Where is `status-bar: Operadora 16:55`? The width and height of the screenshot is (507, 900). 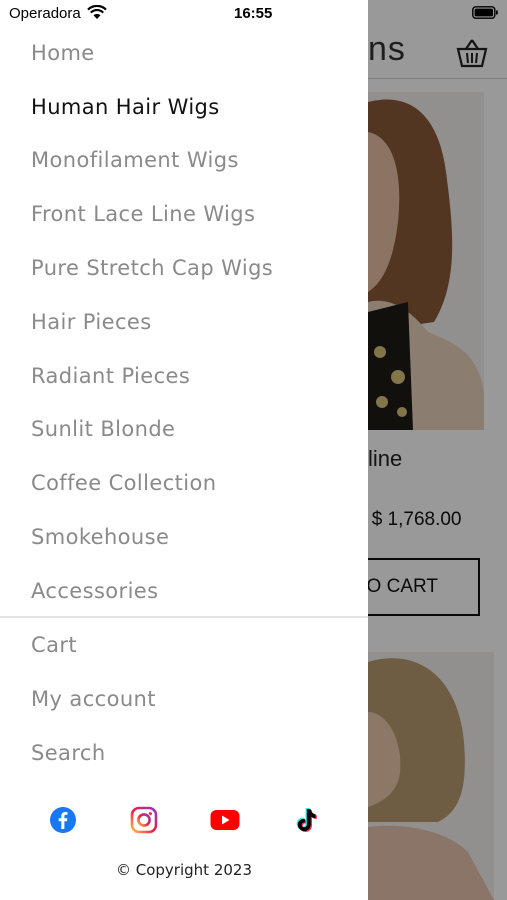
status-bar: Operadora 16:55 is located at coordinates (253, 13).